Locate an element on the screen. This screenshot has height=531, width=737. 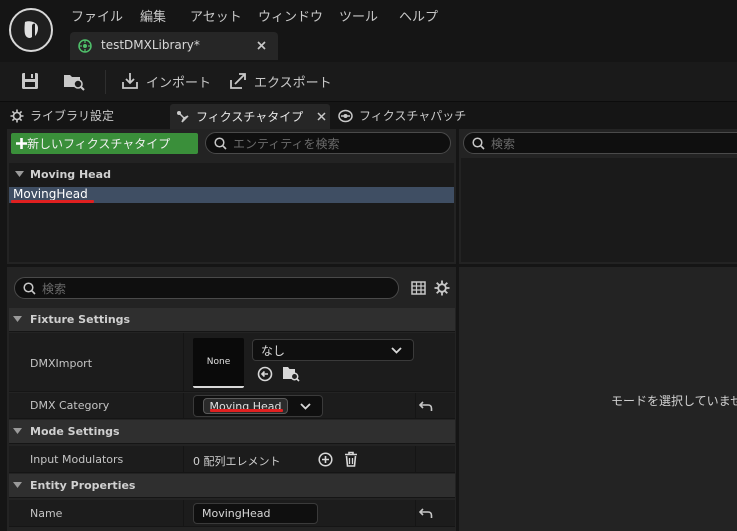
menu-edit: 編集 is located at coordinates (153, 15).